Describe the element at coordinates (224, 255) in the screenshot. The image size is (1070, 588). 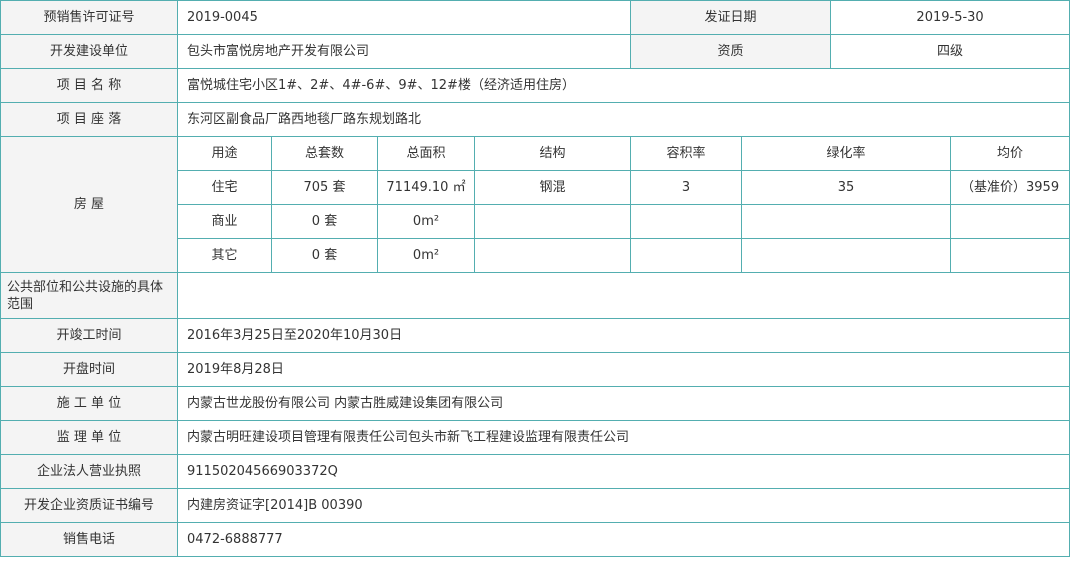
I see `housing-cell: 其它` at that location.